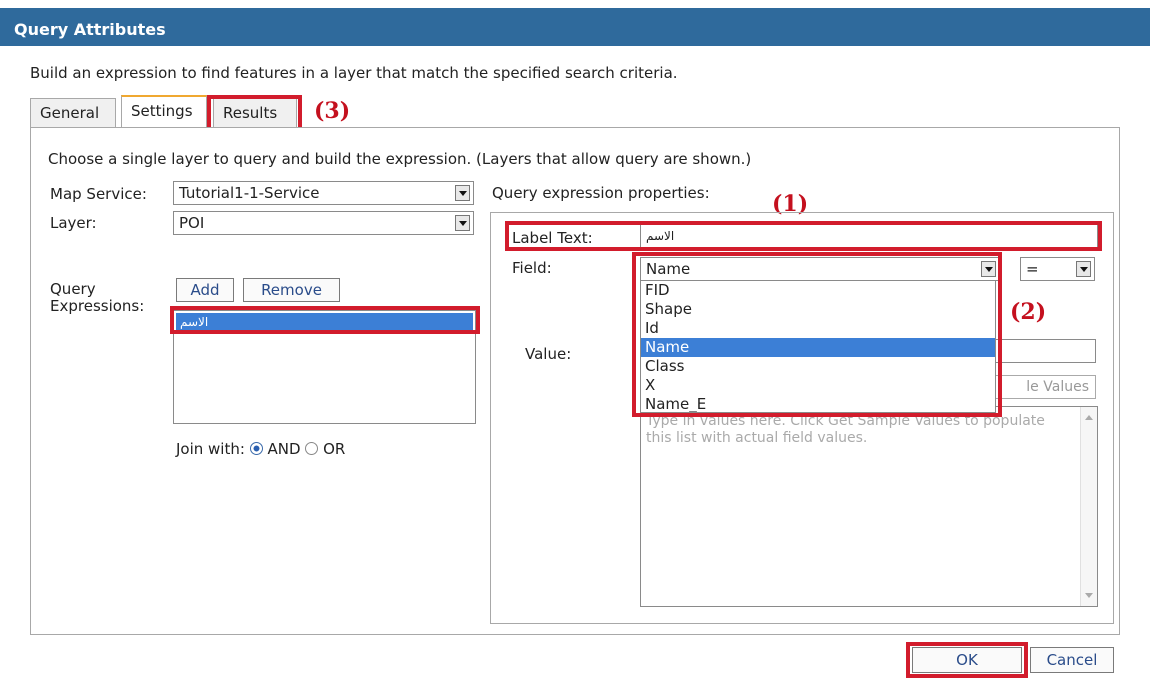  Describe the element at coordinates (1043, 351) in the screenshot. I see `value-input` at that location.